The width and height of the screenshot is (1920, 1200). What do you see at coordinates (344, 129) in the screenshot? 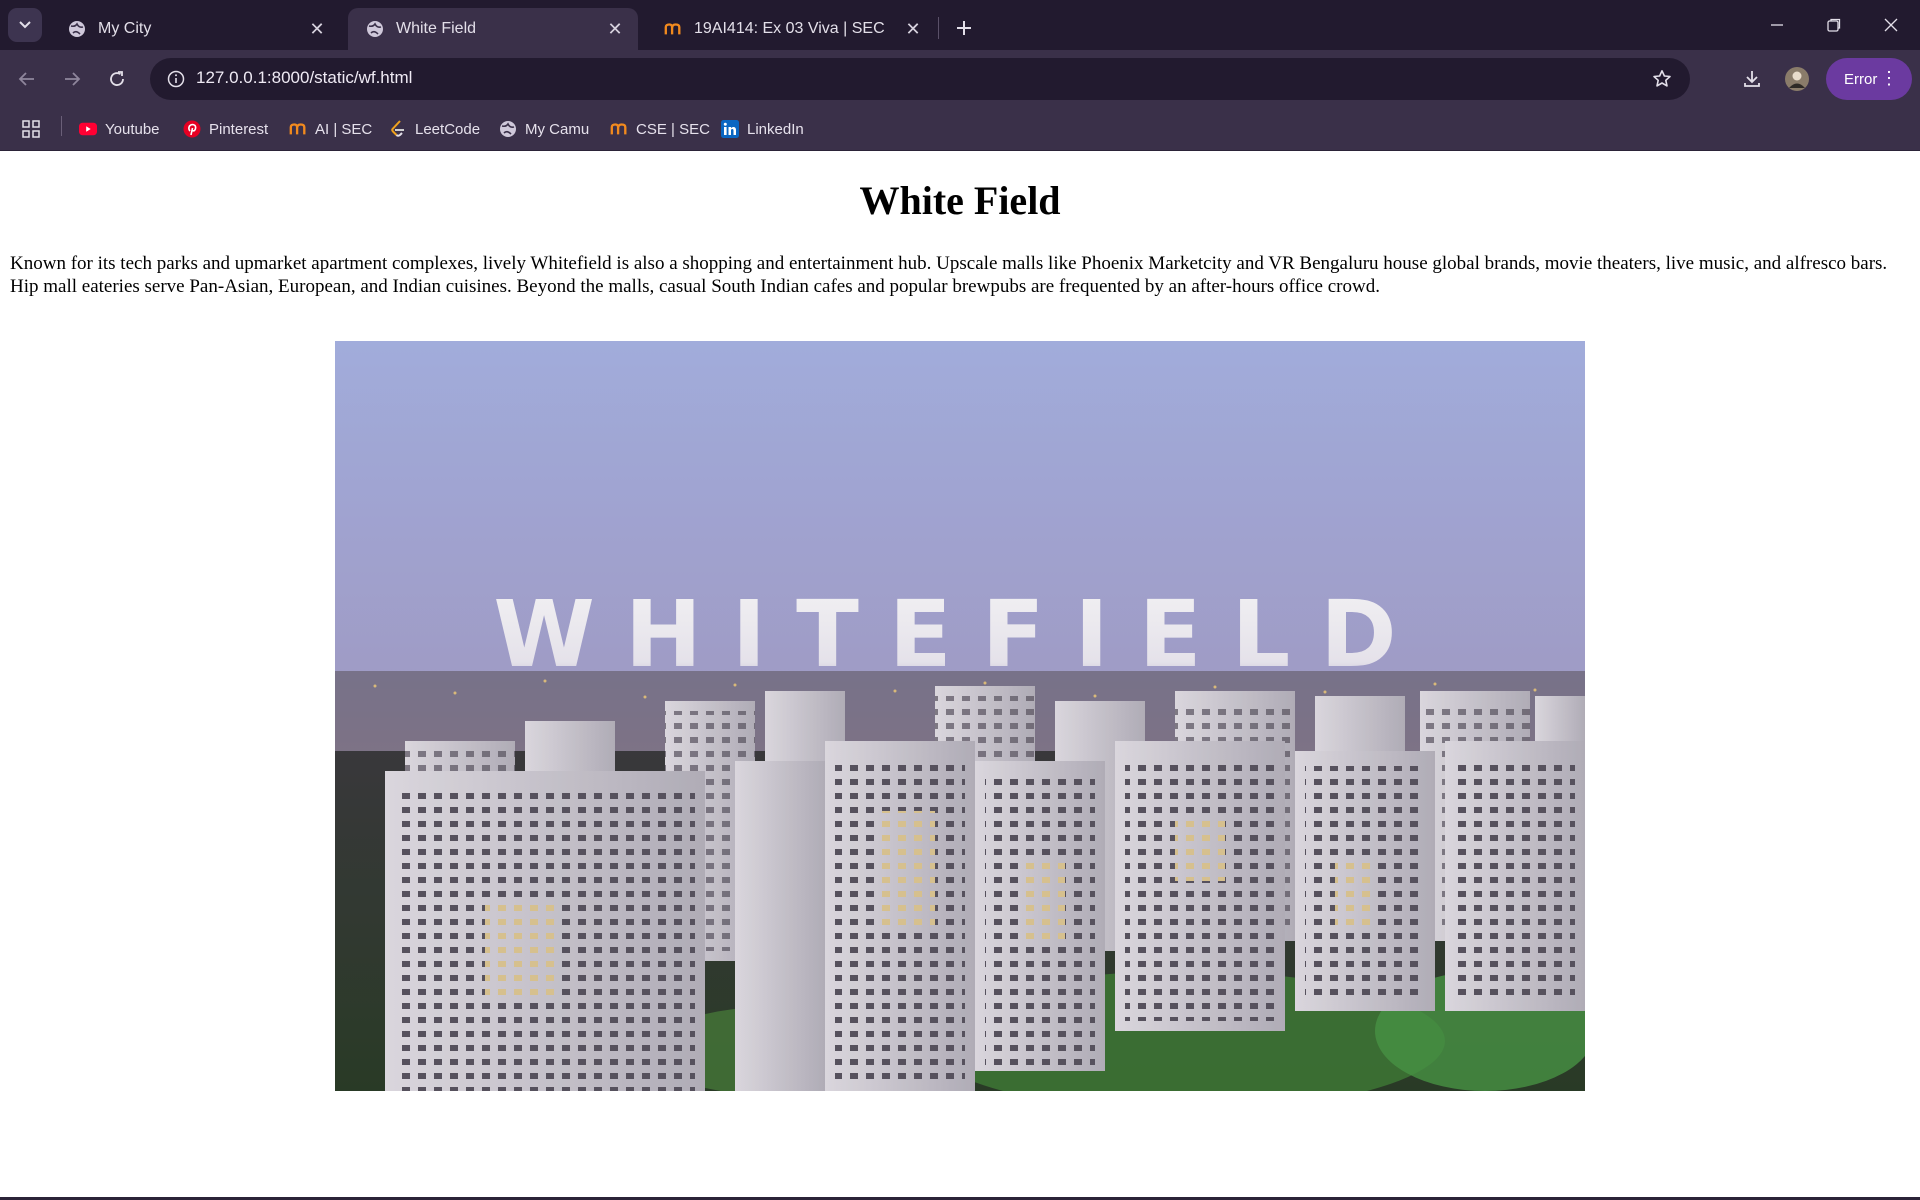
I see `bookmark-label: AI | SEC` at bounding box center [344, 129].